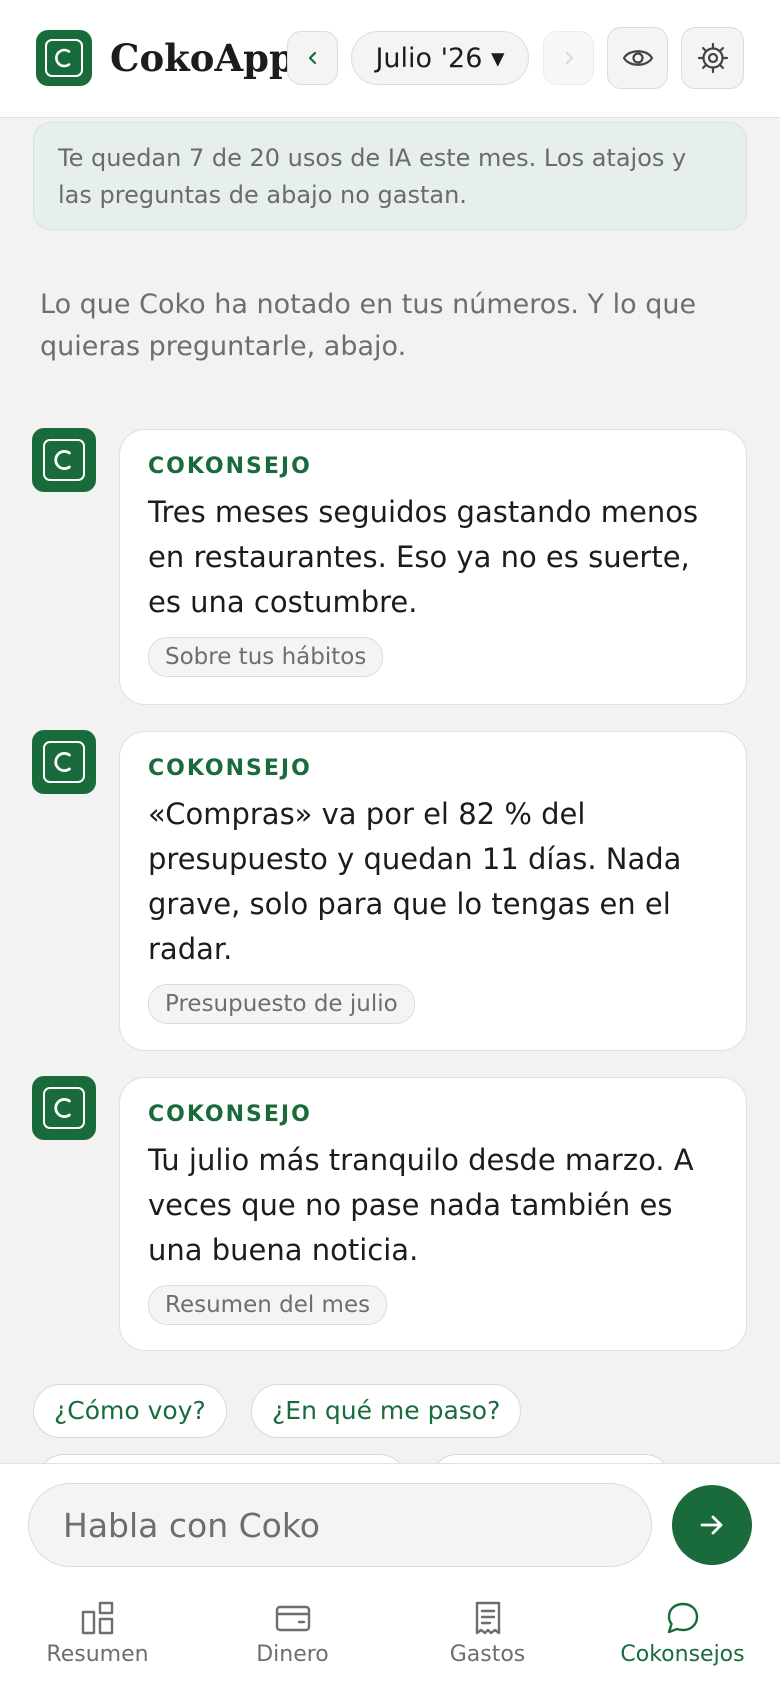  I want to click on nav-item-cokonsejos: Cokonsejos, so click(682, 1640).